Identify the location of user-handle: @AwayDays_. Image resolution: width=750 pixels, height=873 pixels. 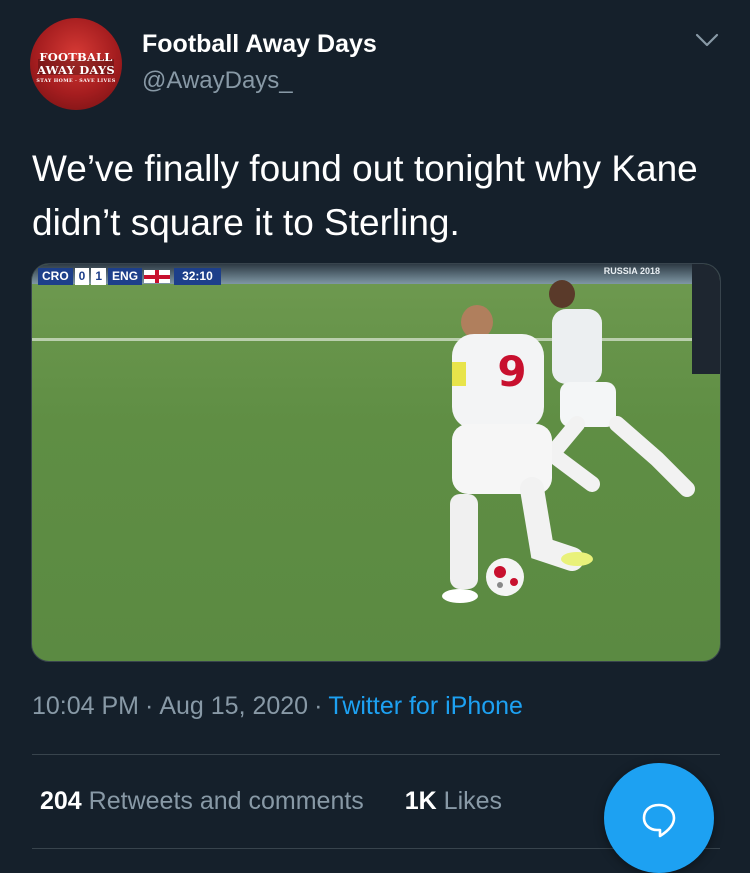
(217, 81).